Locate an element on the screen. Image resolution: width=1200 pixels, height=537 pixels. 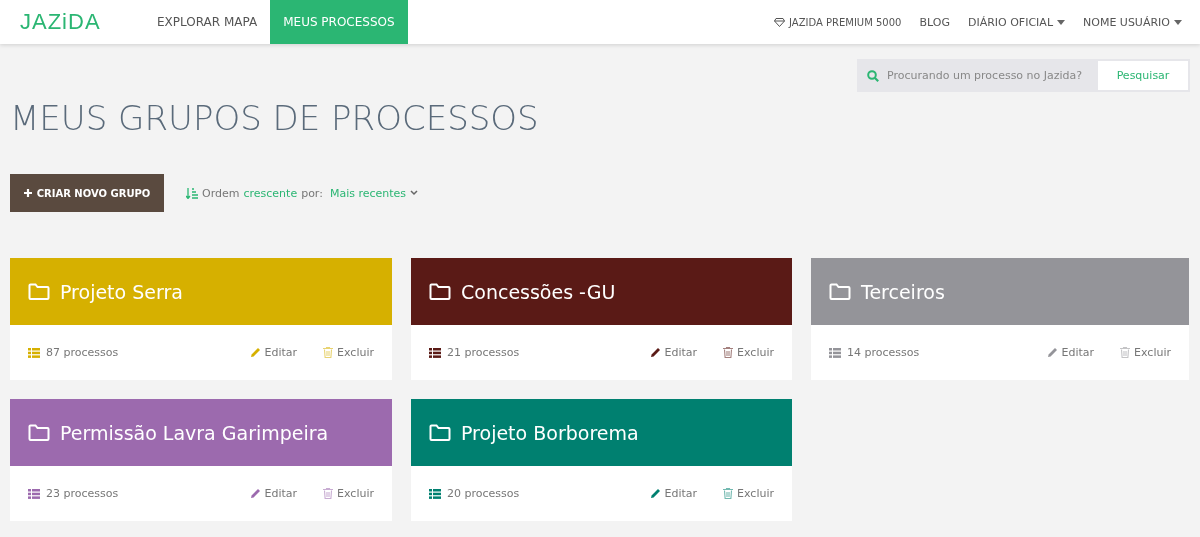
search-icon is located at coordinates (873, 75).